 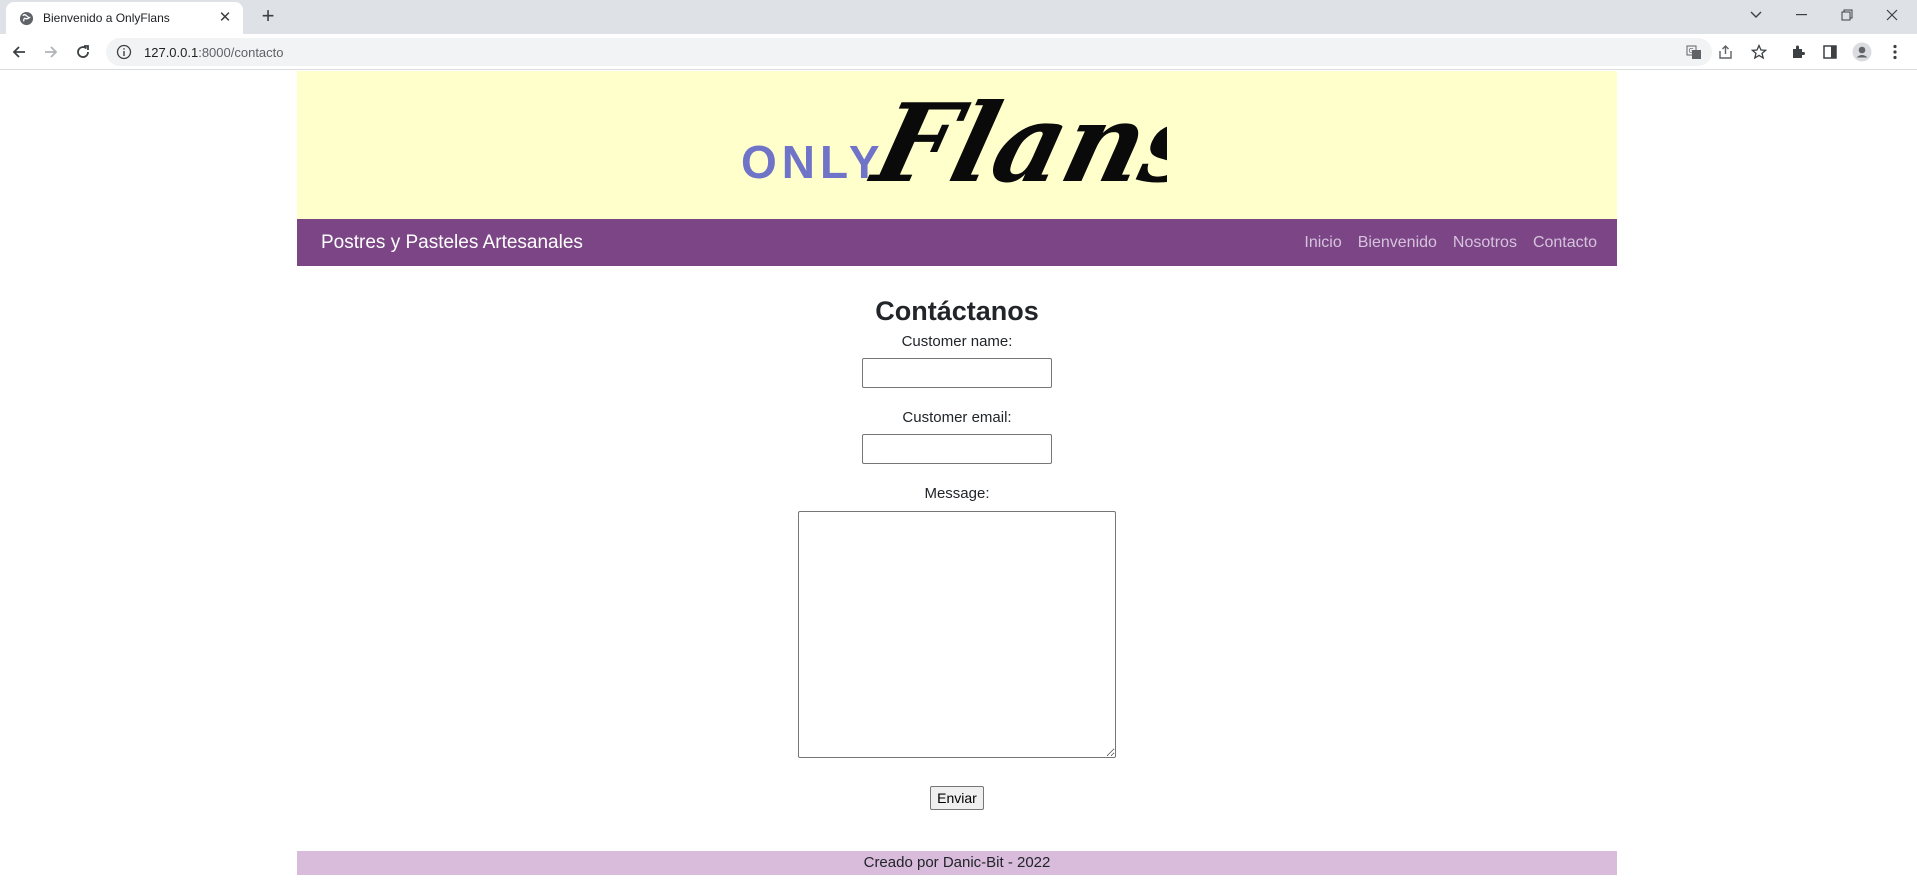 I want to click on site-info-icon, so click(x=124, y=52).